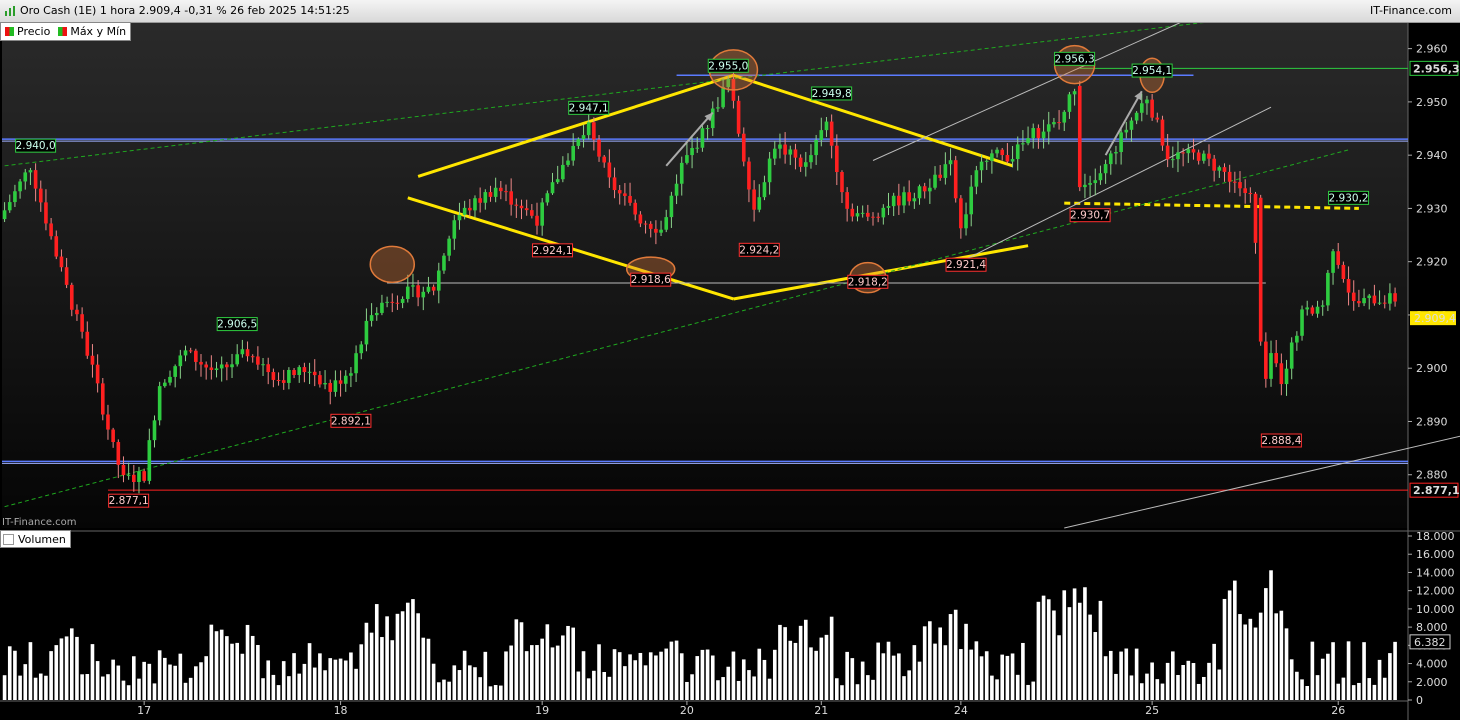 The image size is (1460, 720). Describe the element at coordinates (961, 710) in the screenshot. I see `x-tick-label: 24` at that location.